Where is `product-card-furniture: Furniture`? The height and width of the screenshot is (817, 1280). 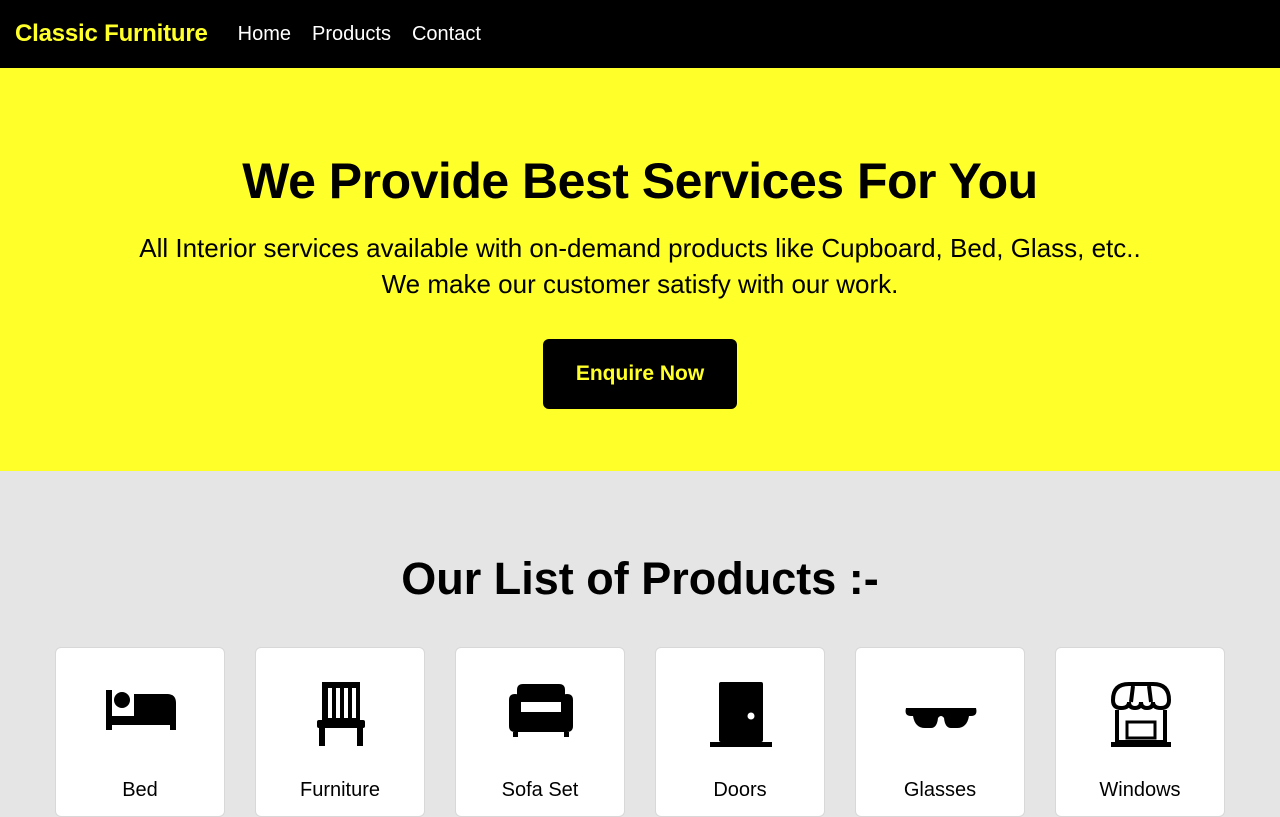
product-card-furniture: Furniture is located at coordinates (340, 732).